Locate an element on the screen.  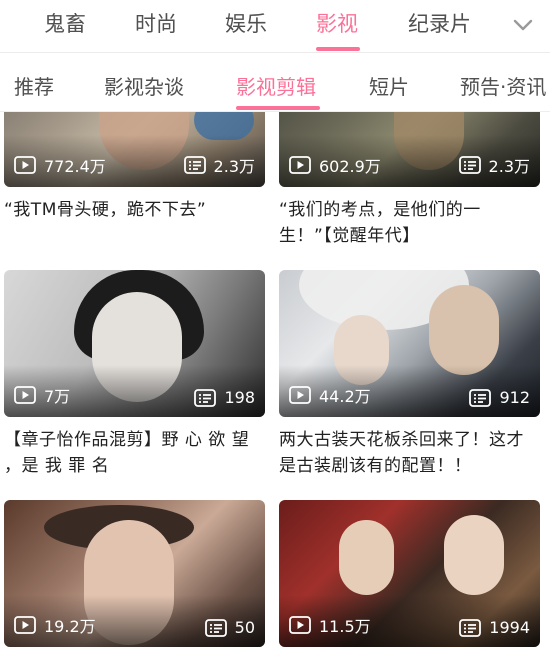
video-card: 602.9万 2.3万 “我们的考点，是他们的一生！”【觉醒年代】 is located at coordinates (409, 180).